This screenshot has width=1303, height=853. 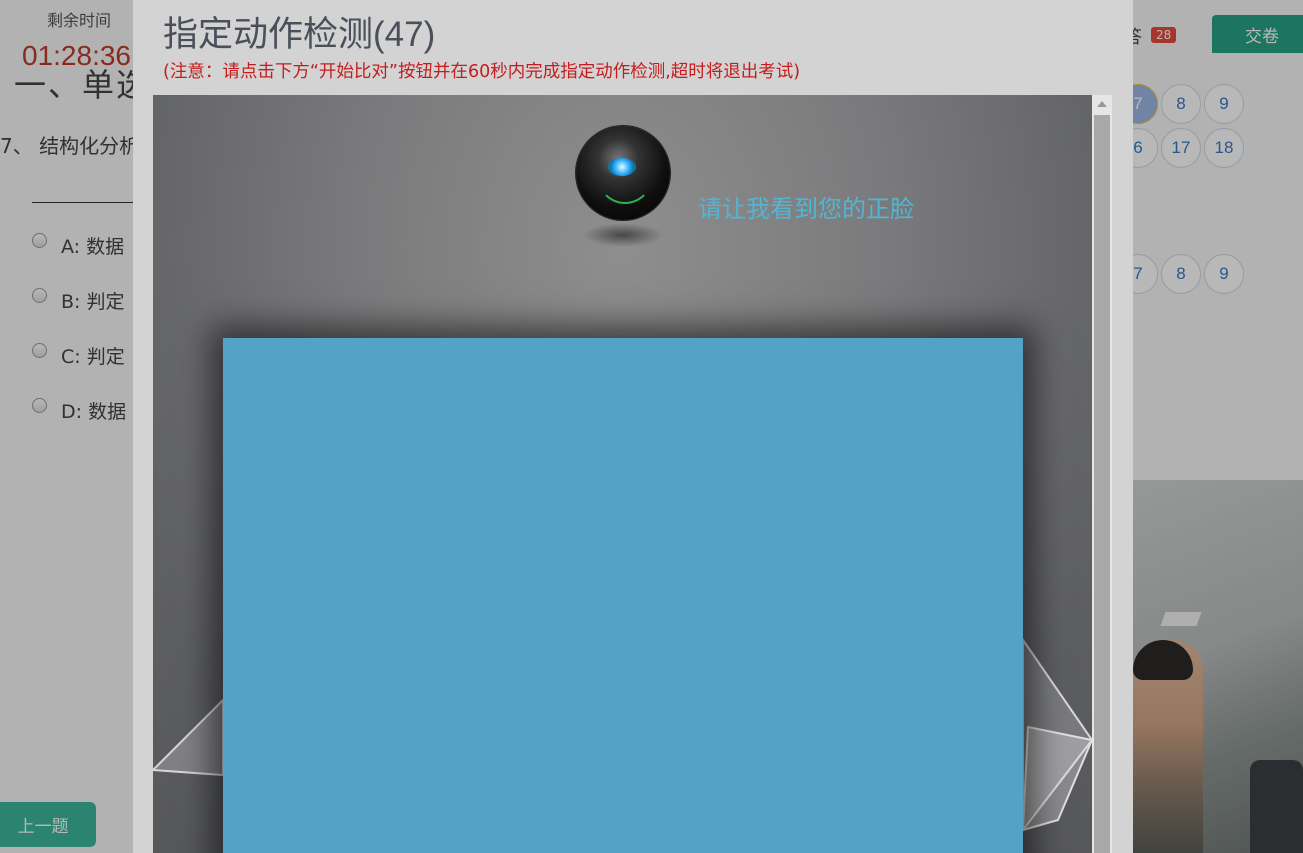 I want to click on scroll-thumb, so click(x=1102, y=484).